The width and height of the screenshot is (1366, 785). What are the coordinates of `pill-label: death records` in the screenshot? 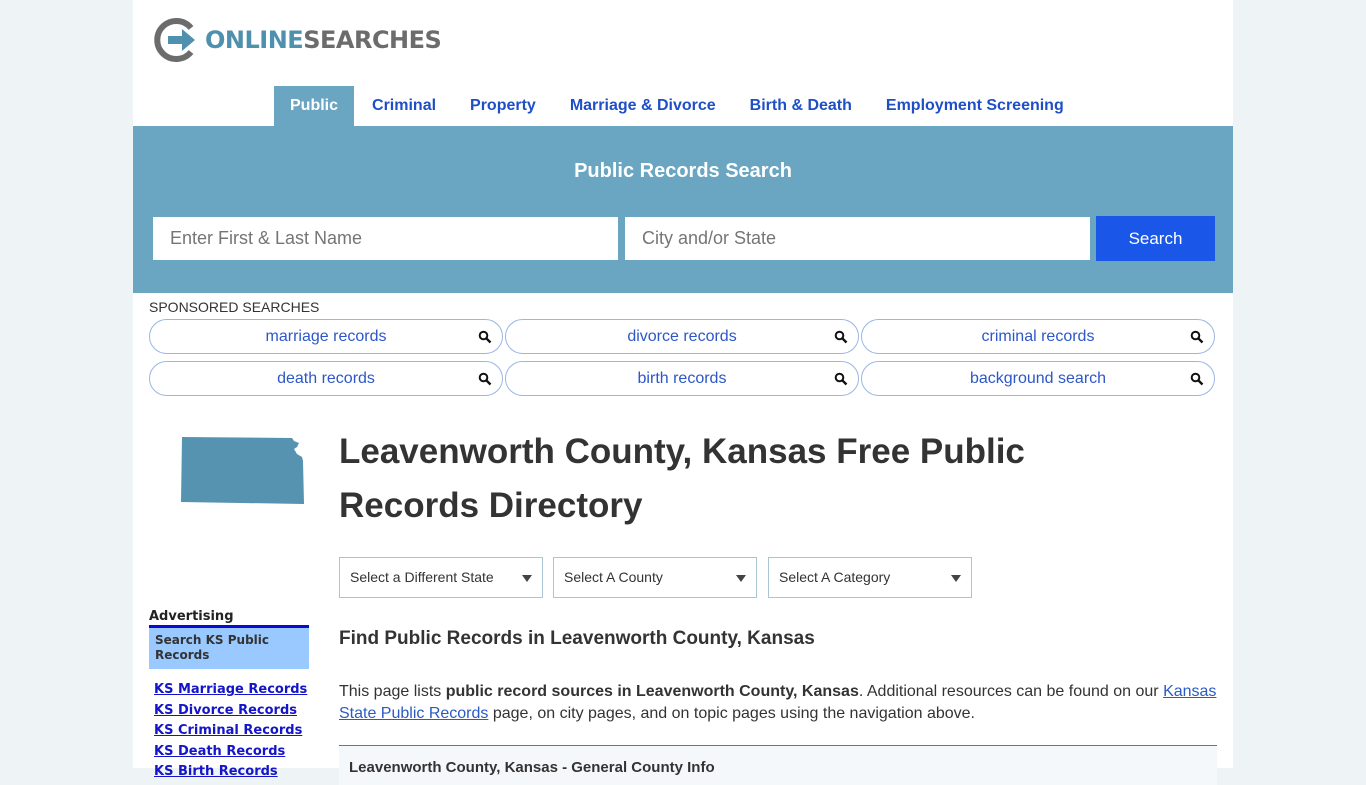 It's located at (326, 378).